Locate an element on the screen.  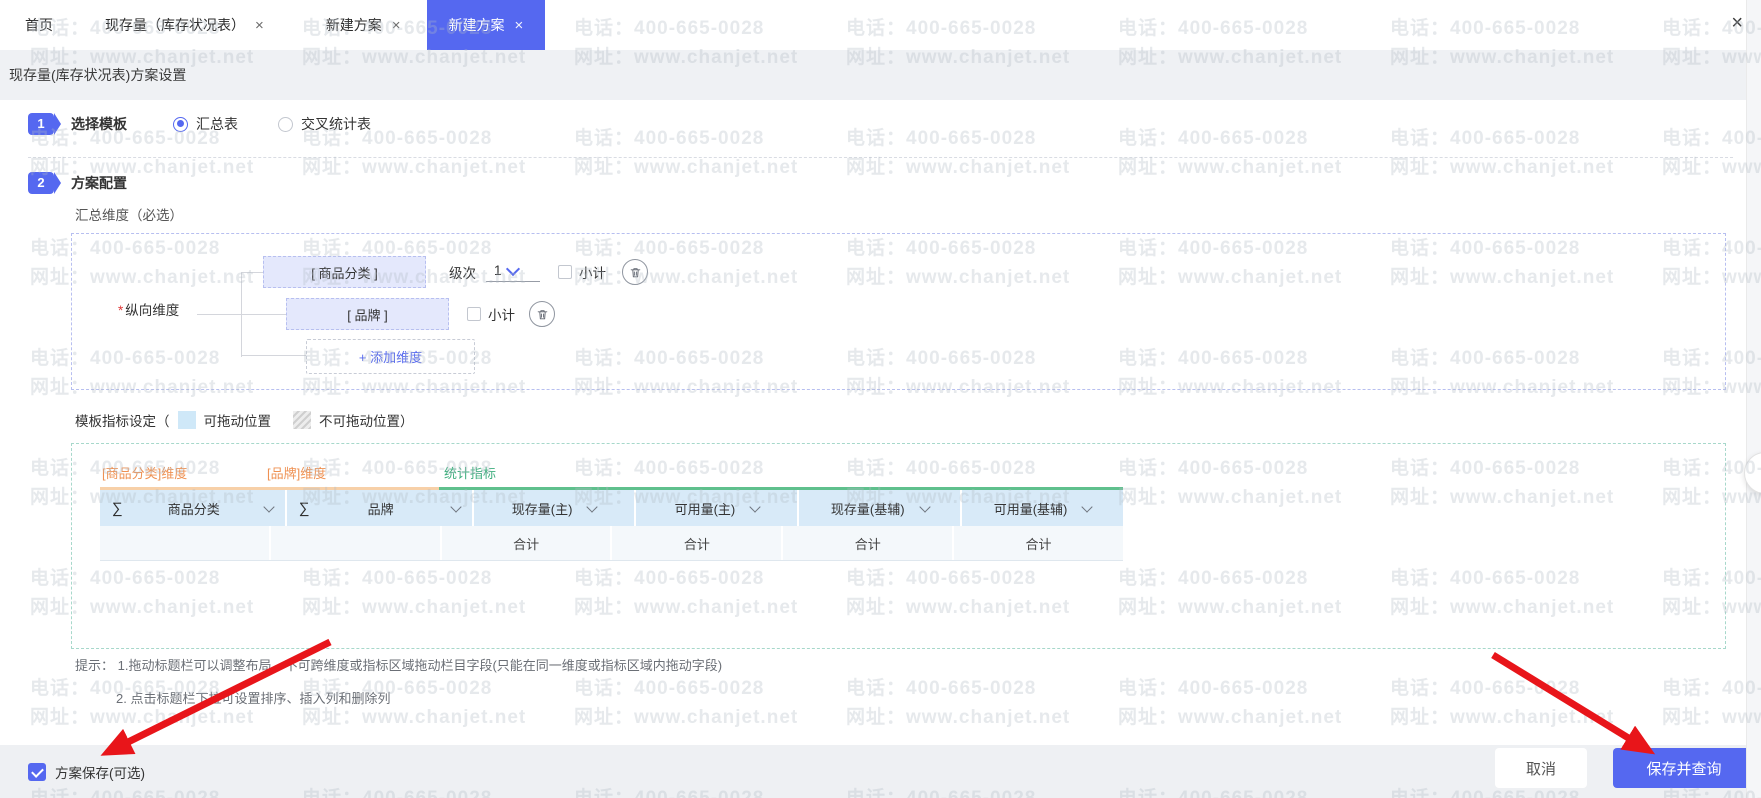
scrollbar-track is located at coordinates (1753, 399).